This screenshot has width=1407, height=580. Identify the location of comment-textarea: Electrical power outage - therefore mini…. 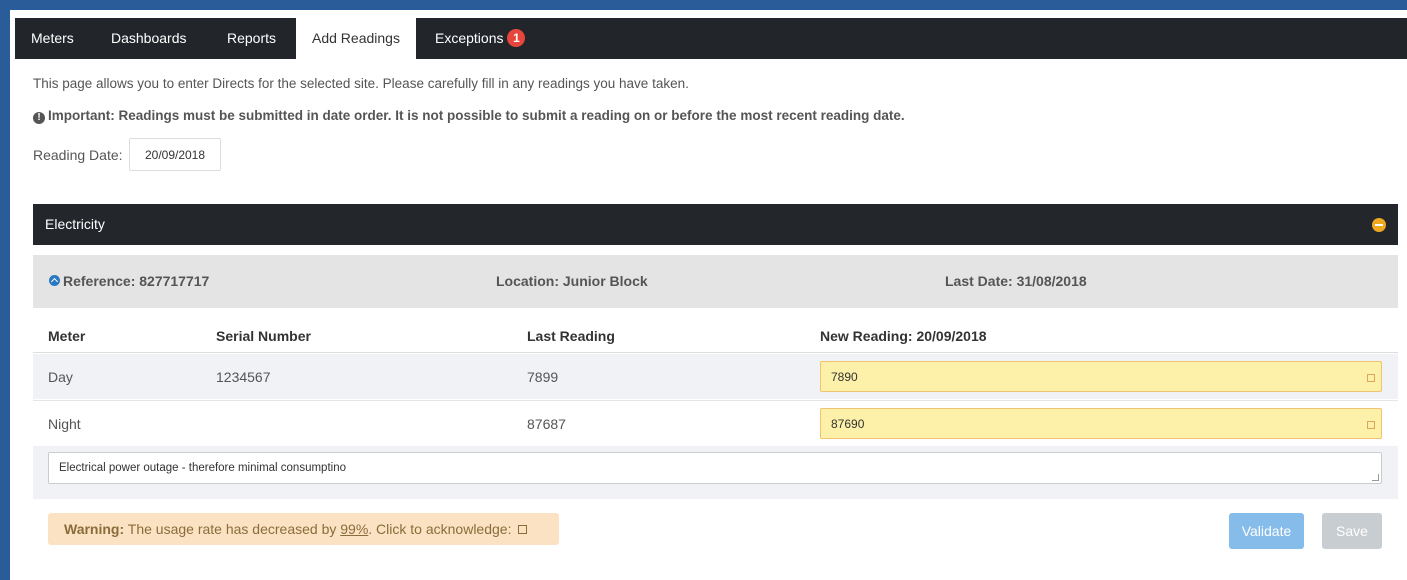
(715, 468).